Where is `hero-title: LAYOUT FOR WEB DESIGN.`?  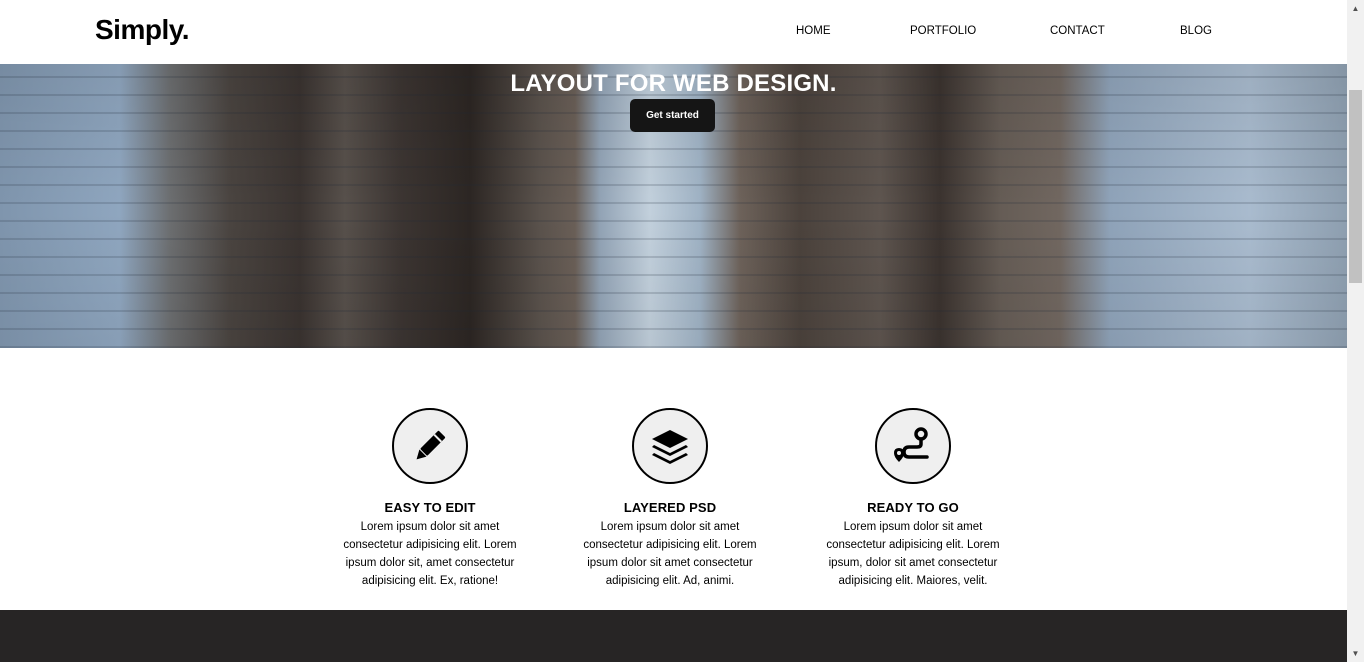 hero-title: LAYOUT FOR WEB DESIGN. is located at coordinates (673, 83).